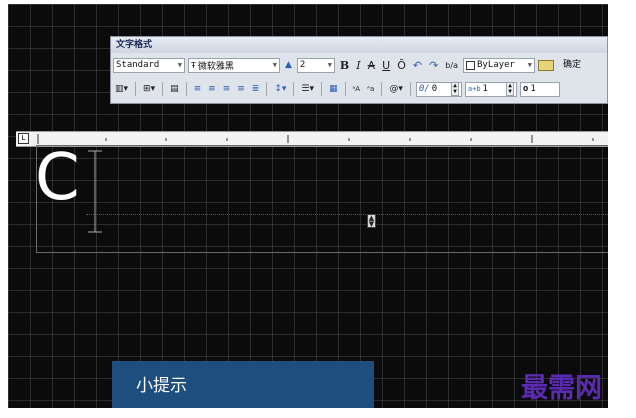 The image size is (636, 418). Describe the element at coordinates (561, 388) in the screenshot. I see `watermark-logo: 最需网` at that location.